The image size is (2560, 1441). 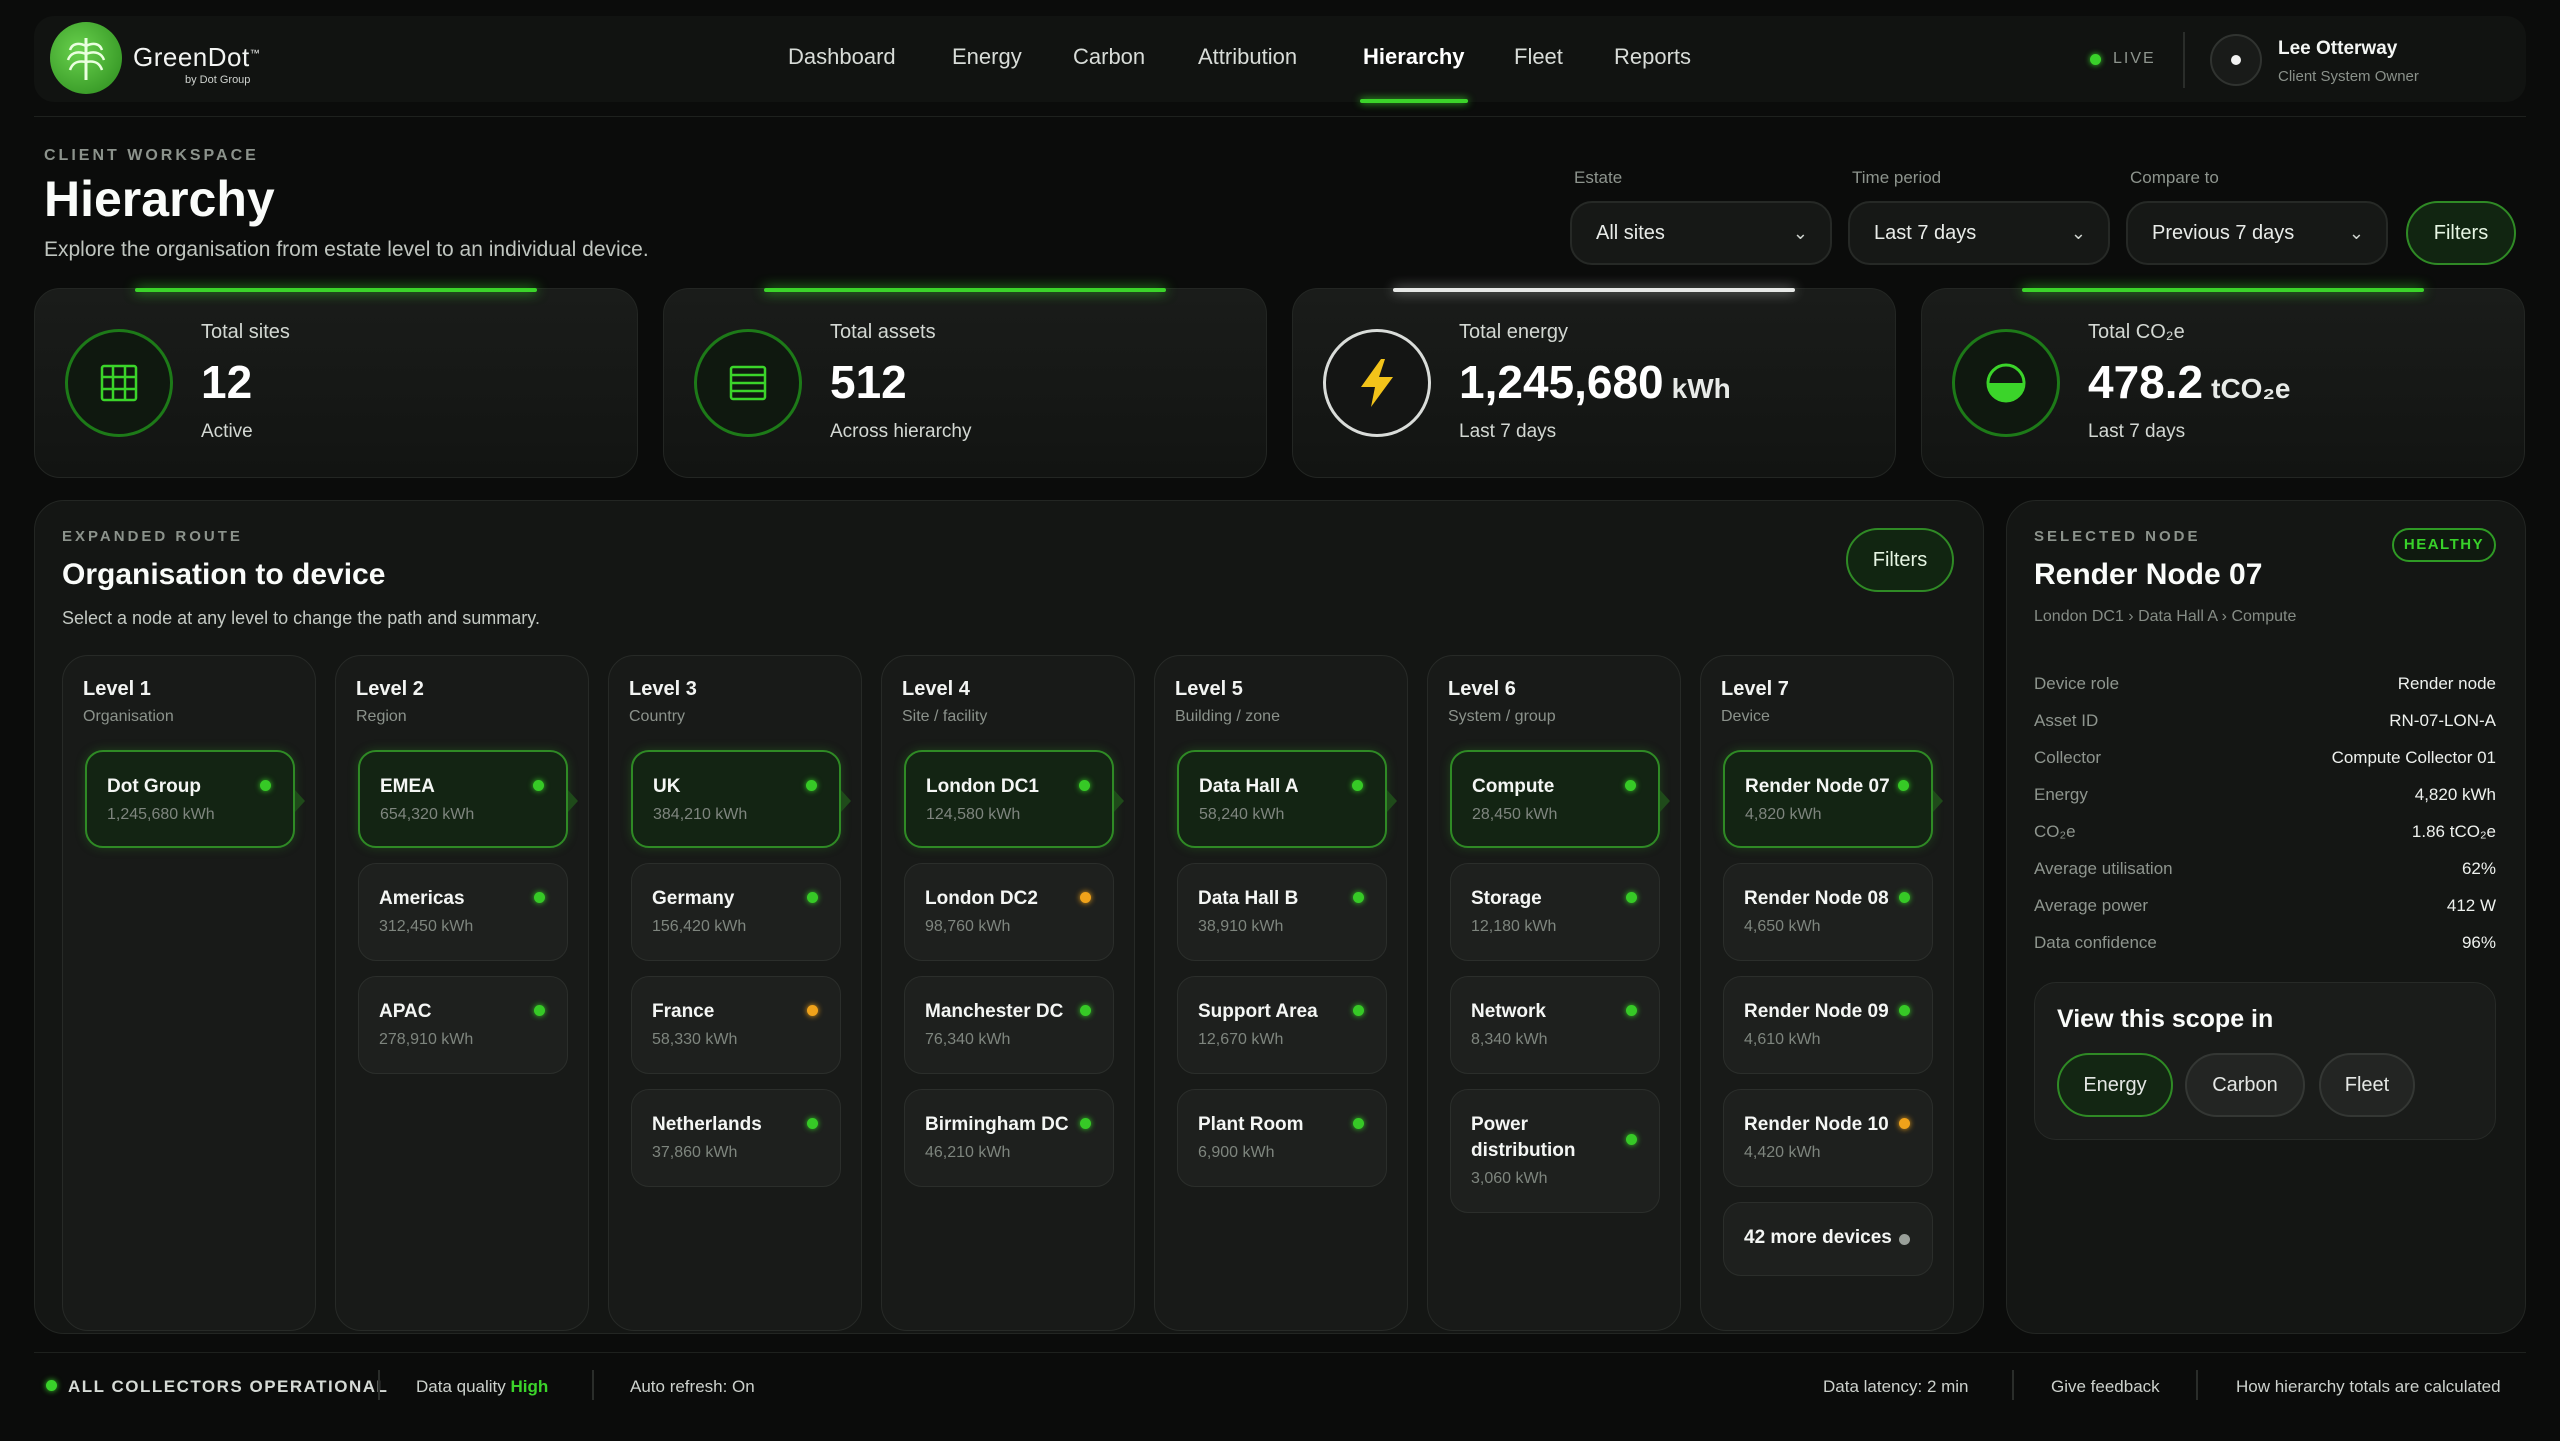 I want to click on detail-key: Device role, so click(x=2077, y=683).